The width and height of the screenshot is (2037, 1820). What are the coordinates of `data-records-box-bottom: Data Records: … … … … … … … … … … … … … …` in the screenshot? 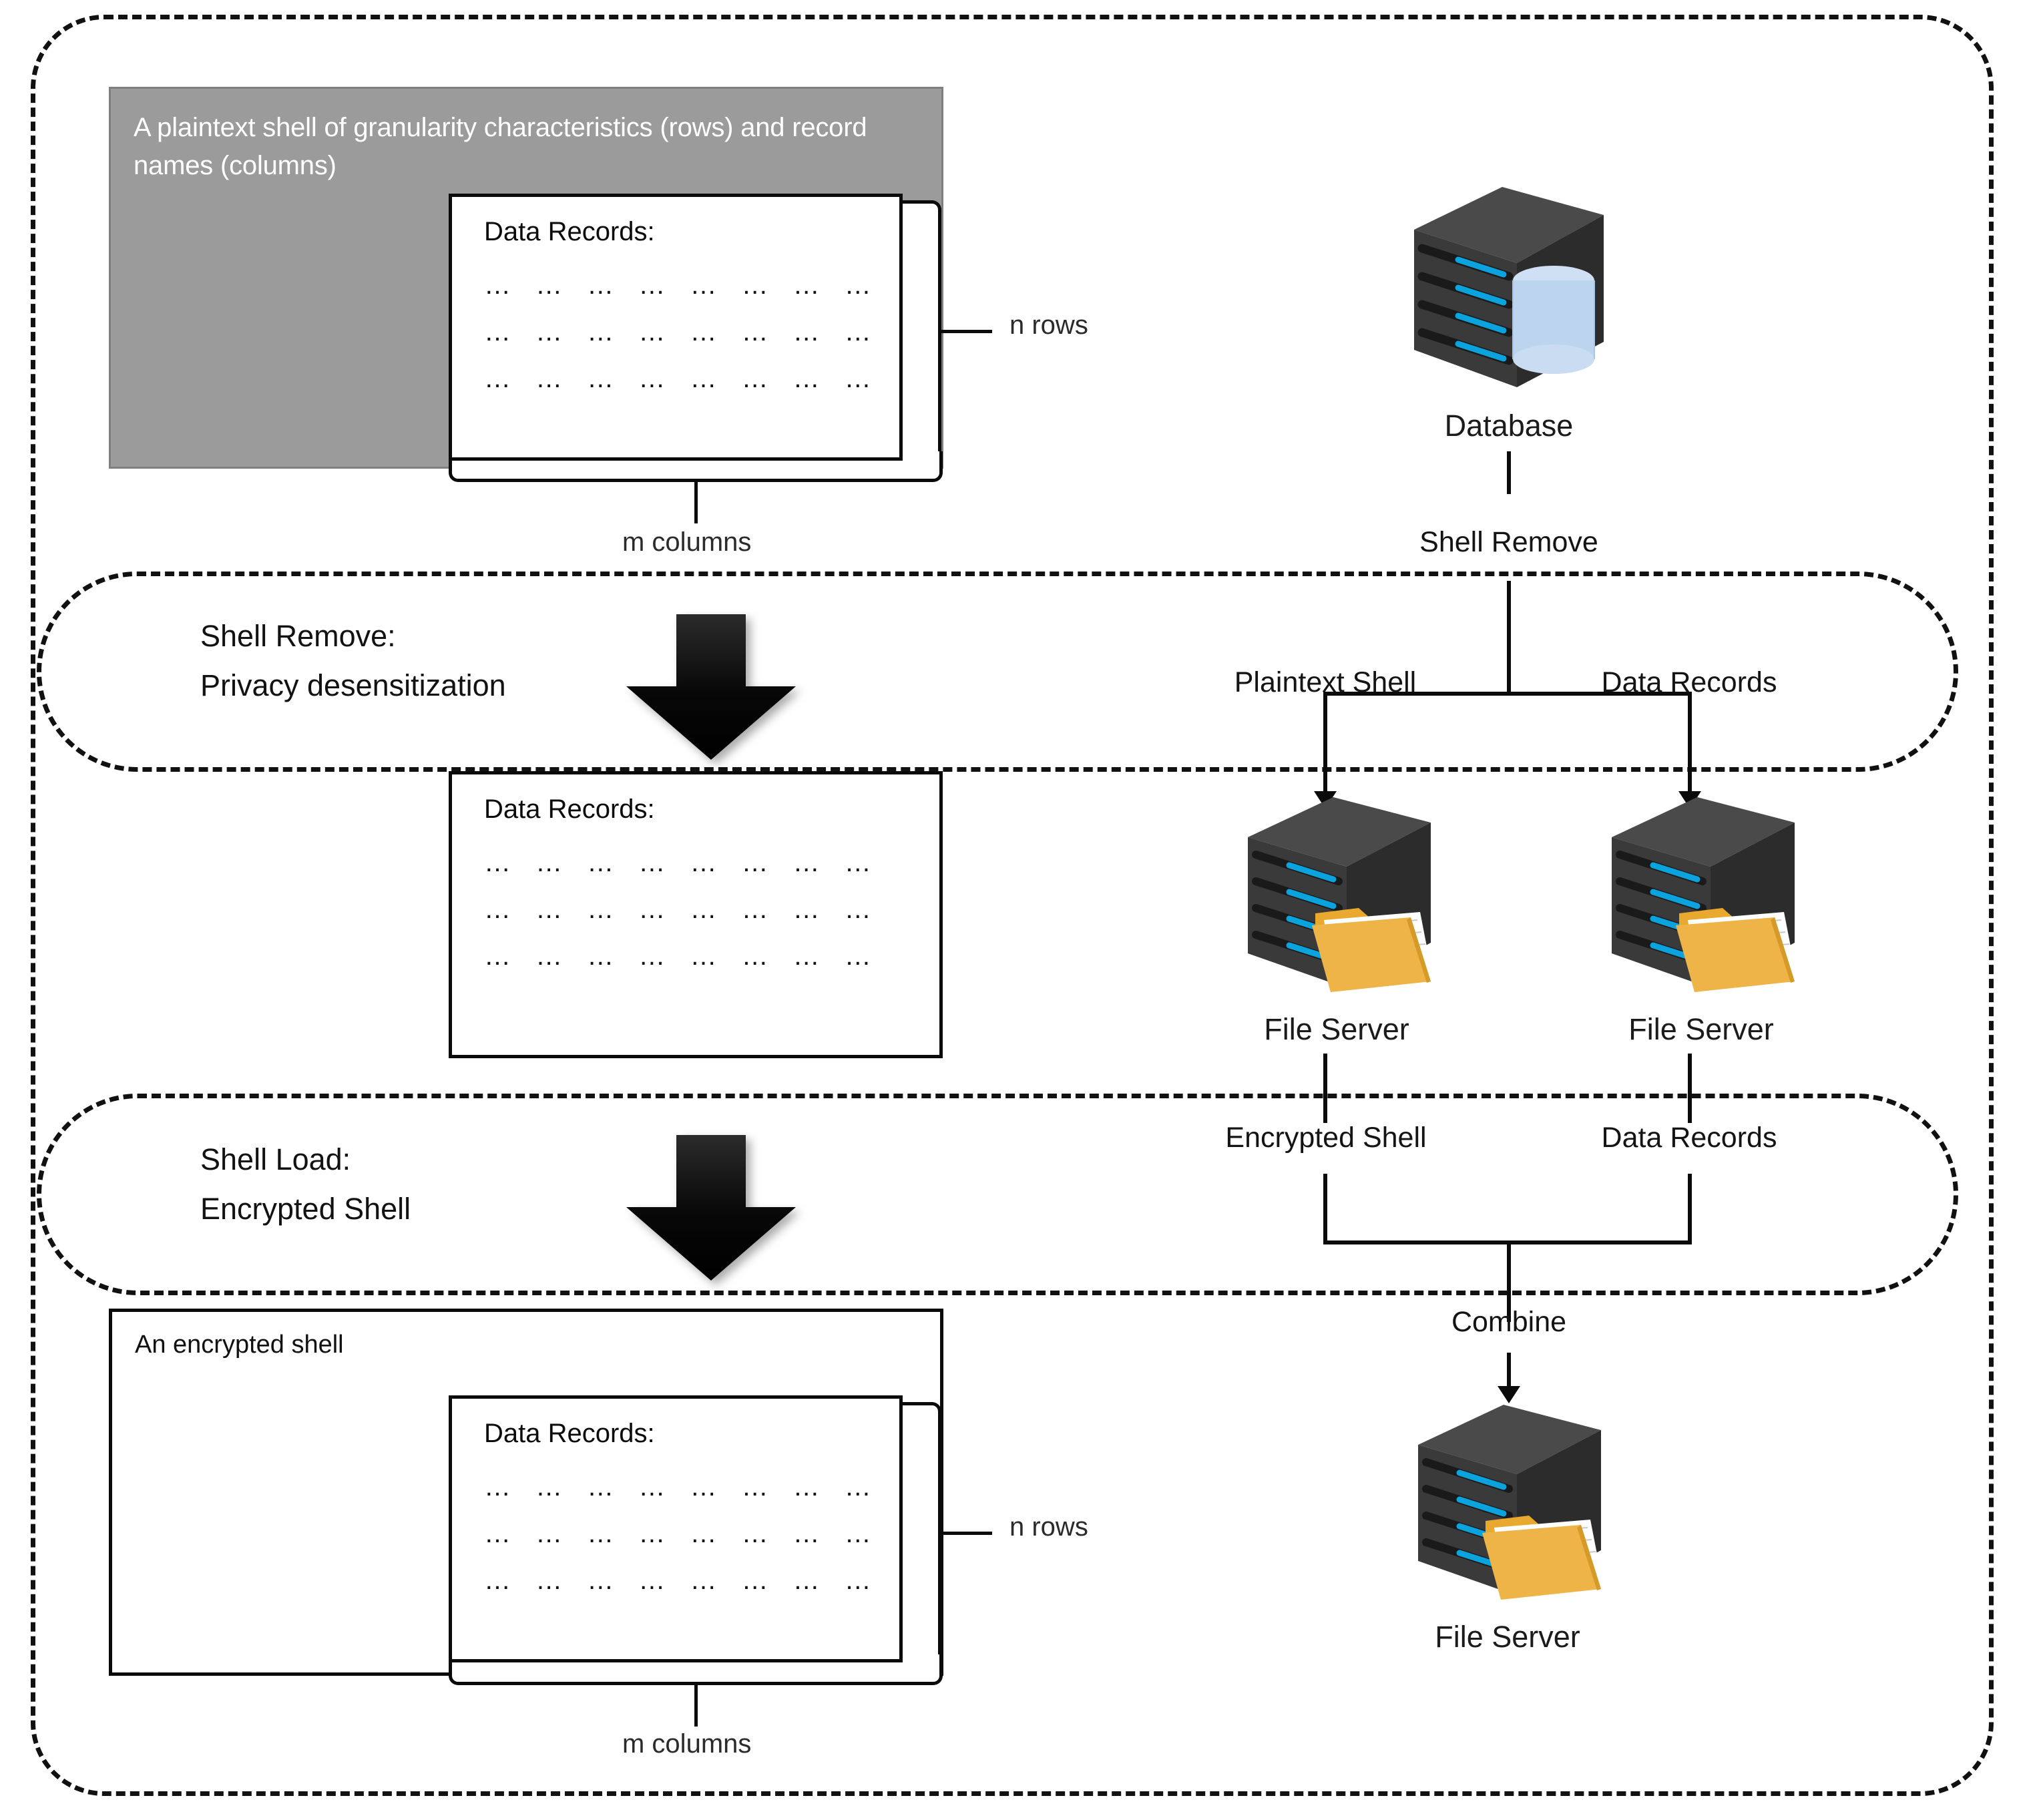 It's located at (676, 1528).